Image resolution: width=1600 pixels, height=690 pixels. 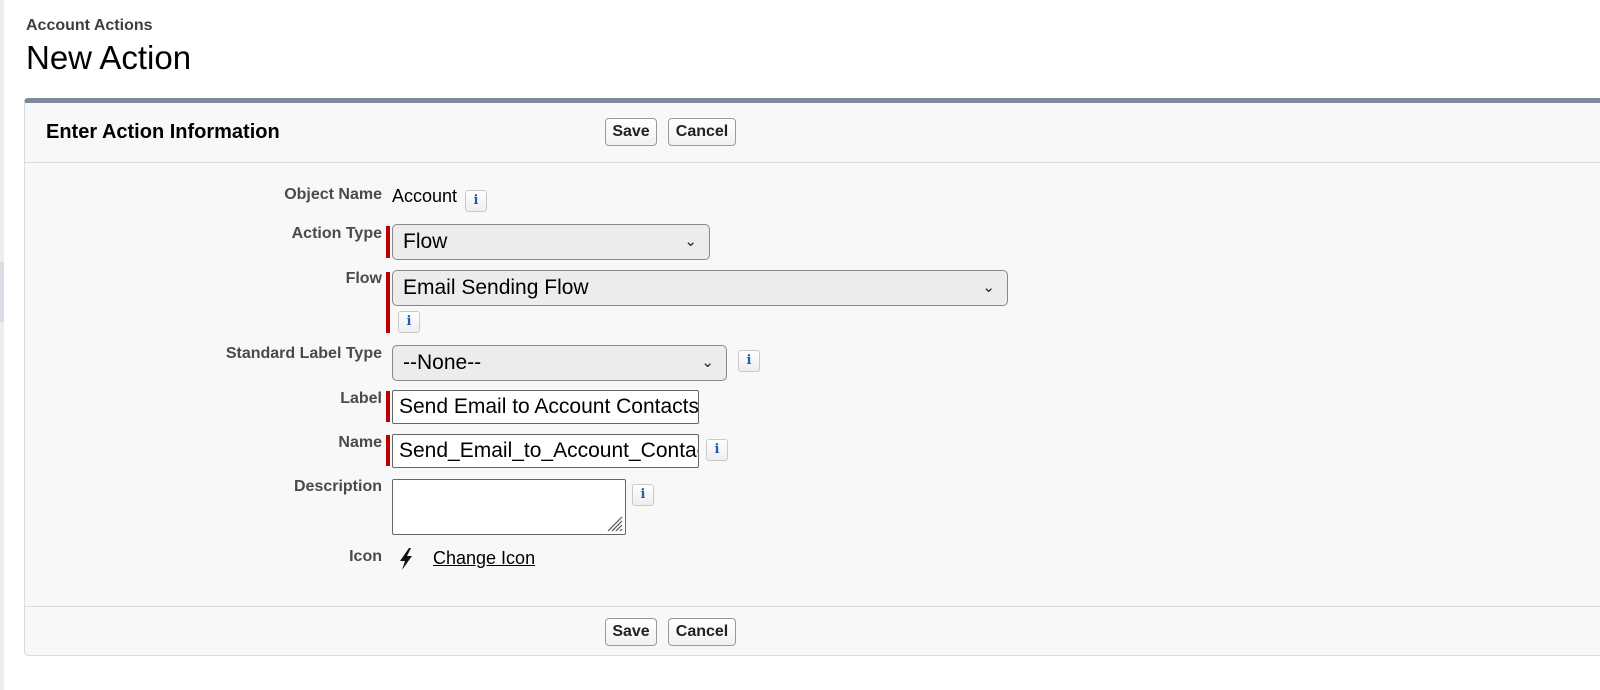 I want to click on resize-grip-icon, so click(x=614, y=523).